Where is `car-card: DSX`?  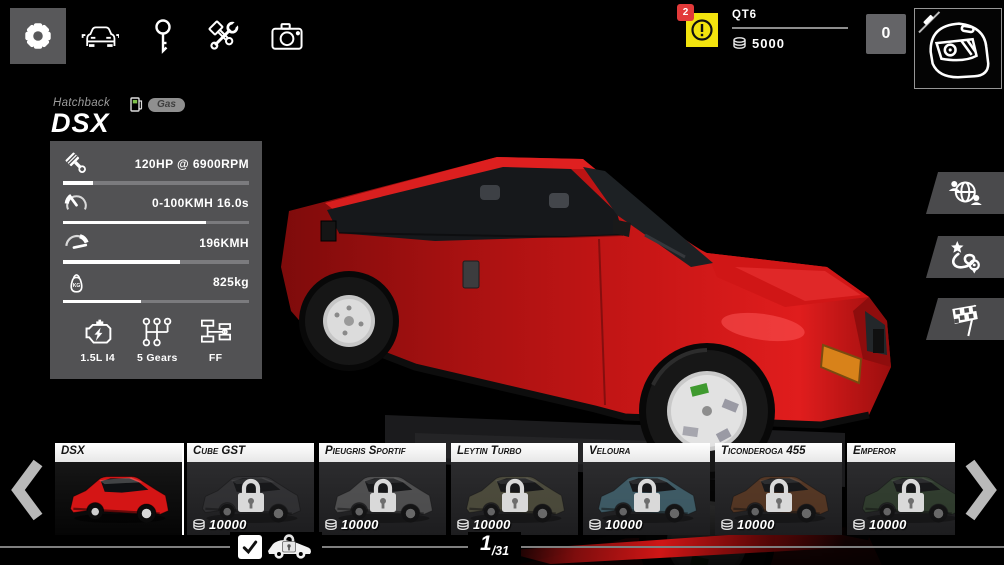
car-card: DSX is located at coordinates (119, 489).